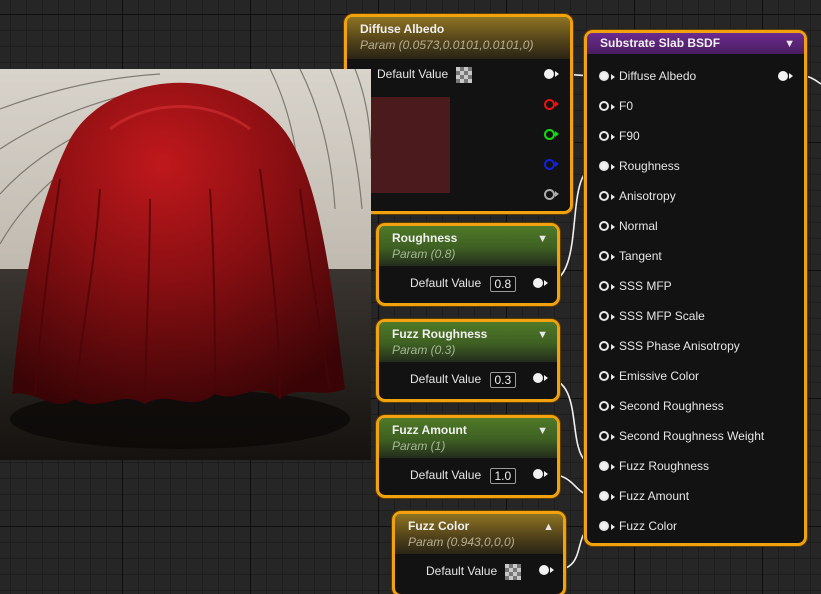 The height and width of the screenshot is (594, 821). I want to click on roughness-header: Roughness Param (0.8) ▼, so click(468, 246).